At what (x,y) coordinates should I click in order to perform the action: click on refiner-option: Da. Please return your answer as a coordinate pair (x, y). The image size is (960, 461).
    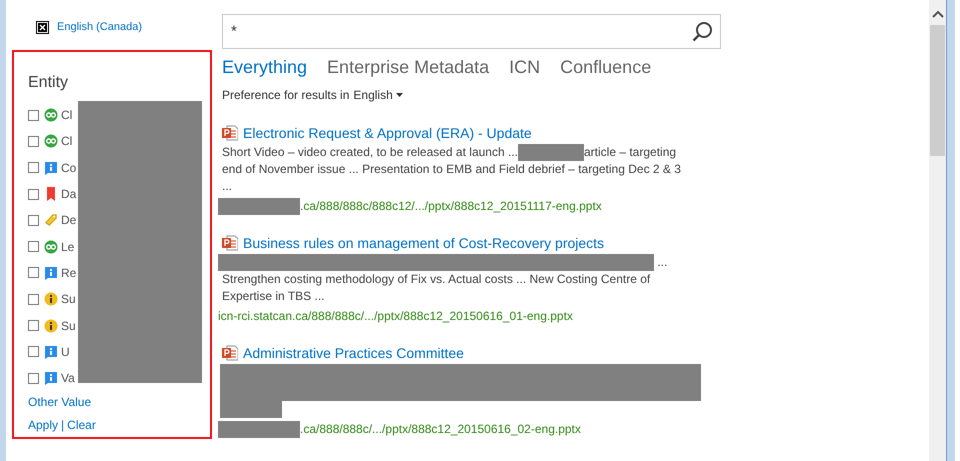
    Looking at the image, I should click on (68, 194).